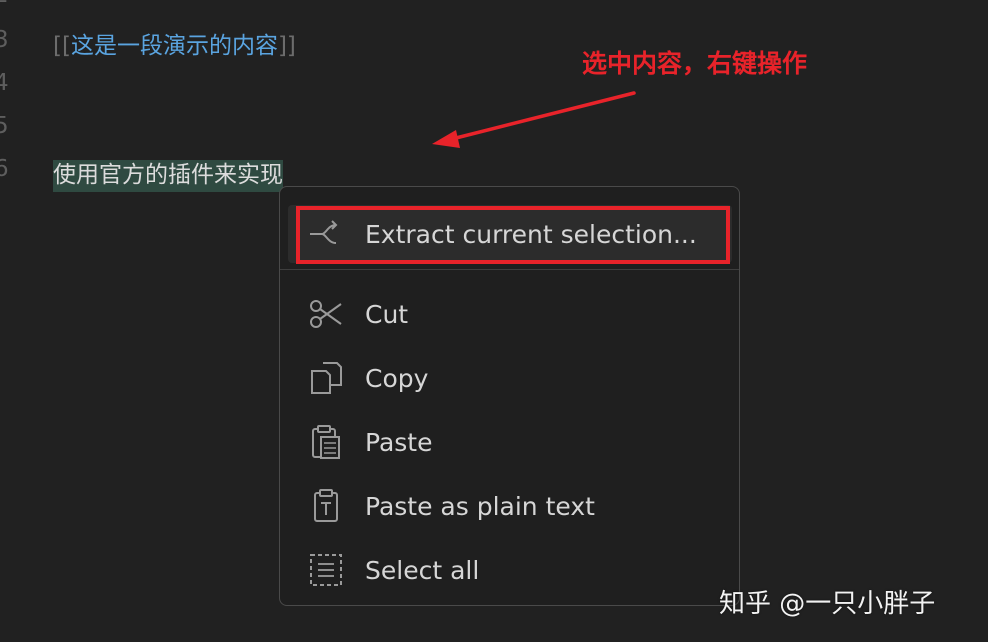 Image resolution: width=988 pixels, height=642 pixels. What do you see at coordinates (827, 604) in the screenshot?
I see `watermark: 知乎 @一只小胖子` at bounding box center [827, 604].